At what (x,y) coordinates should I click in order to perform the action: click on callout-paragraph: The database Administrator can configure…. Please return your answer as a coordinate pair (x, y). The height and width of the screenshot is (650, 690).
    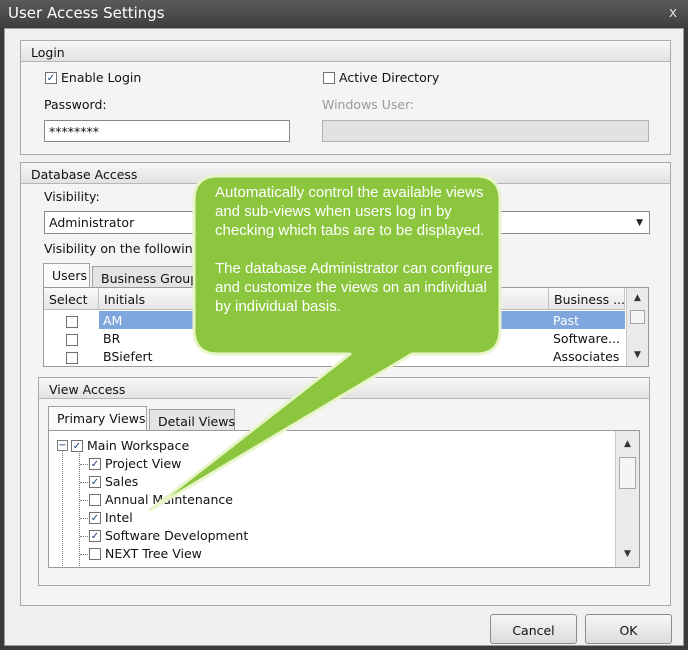
    Looking at the image, I should click on (354, 287).